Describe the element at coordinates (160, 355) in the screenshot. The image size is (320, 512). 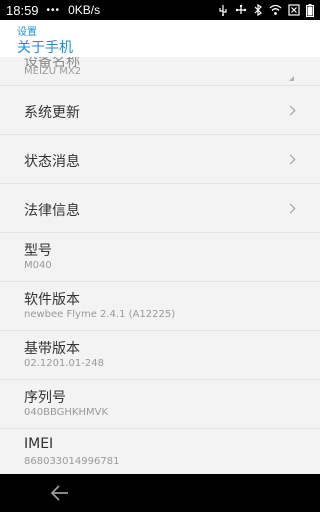
I see `list-item-baseband-version: 基带版本 02.1201.01-248` at that location.